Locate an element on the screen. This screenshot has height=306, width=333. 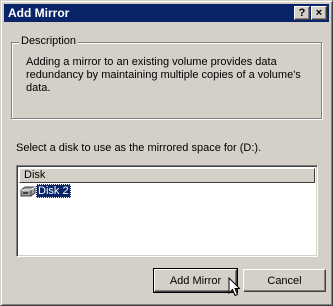
disk-2-label: Disk 2 is located at coordinates (53, 191).